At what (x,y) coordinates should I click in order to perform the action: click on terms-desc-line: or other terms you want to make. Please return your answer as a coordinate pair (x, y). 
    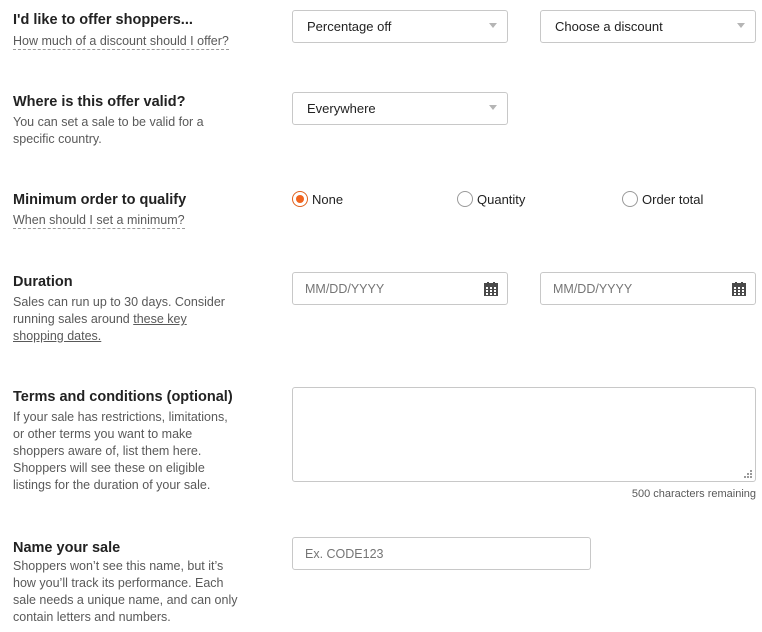
    Looking at the image, I should click on (103, 434).